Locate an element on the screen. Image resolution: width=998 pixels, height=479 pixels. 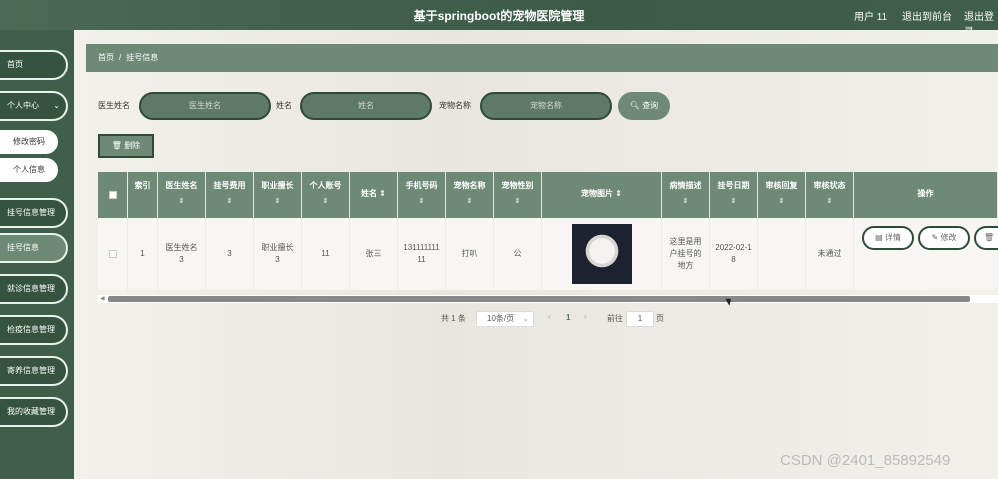
sidebar-item-boarding-management: 寄养信息管理 is located at coordinates (34, 371).